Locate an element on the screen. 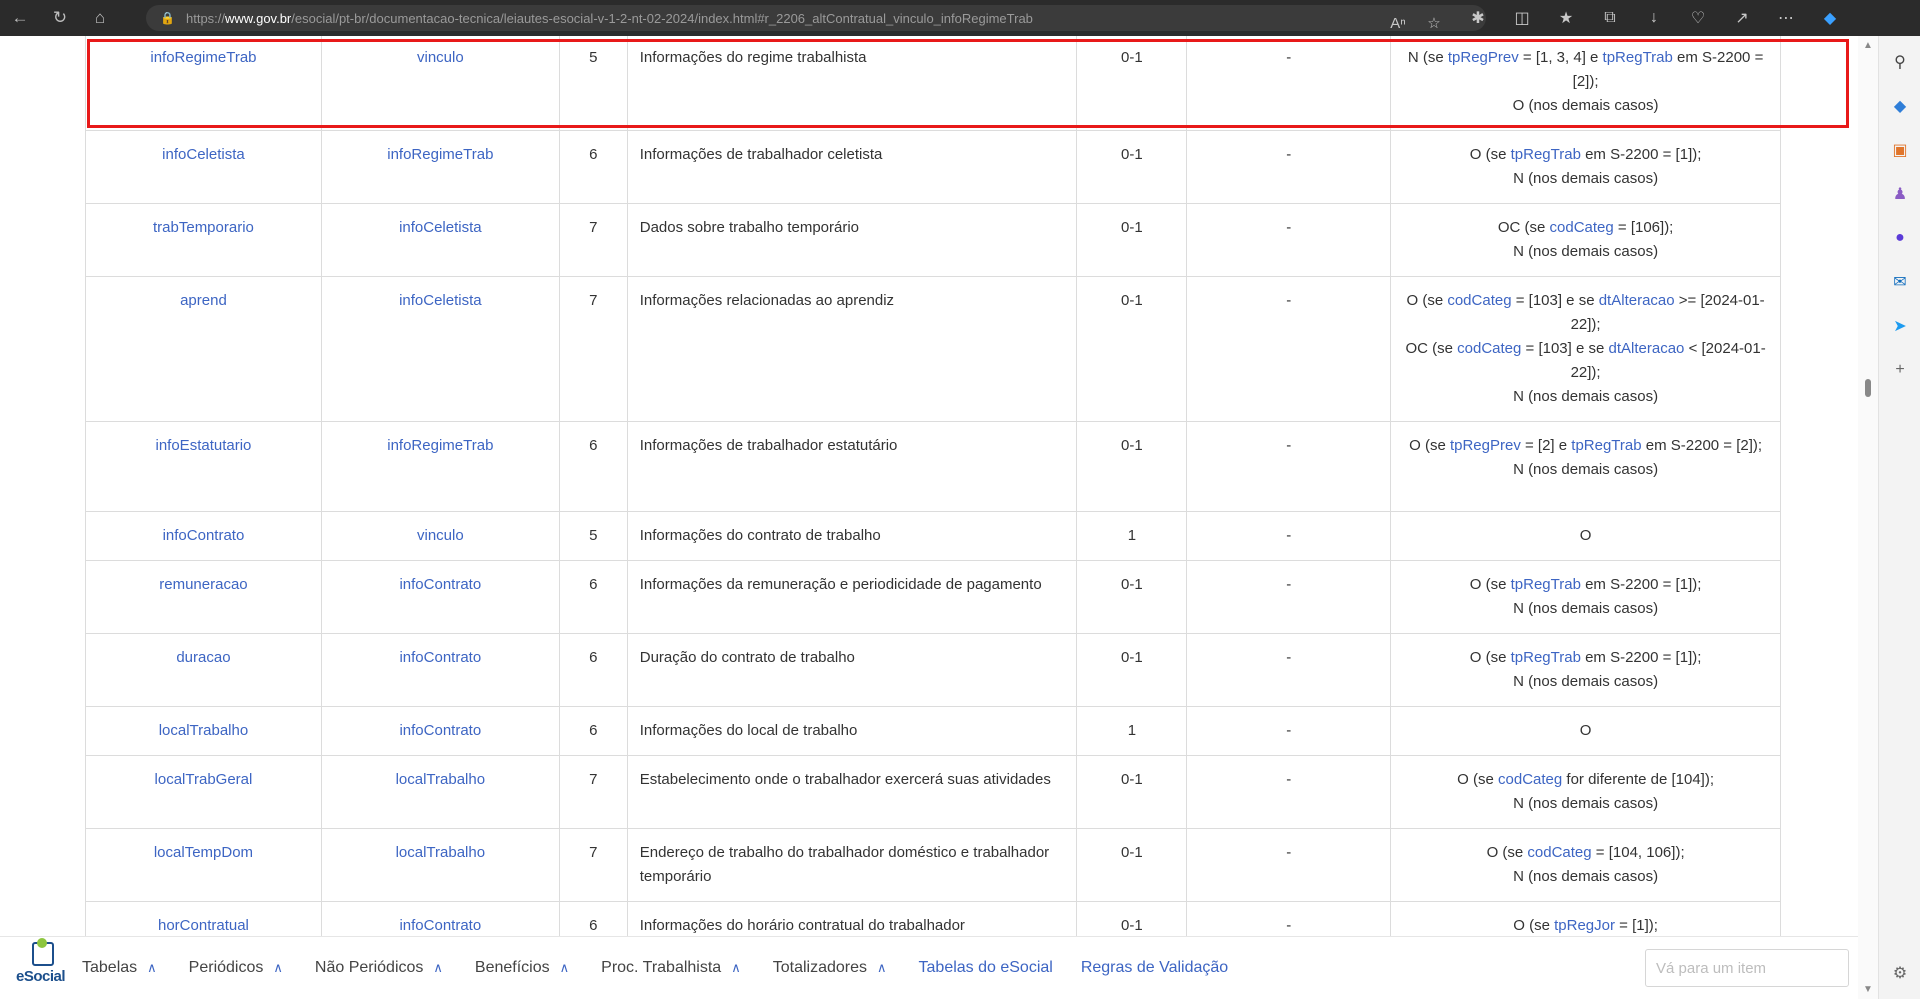 This screenshot has height=999, width=1920. favorites-icon: ★ is located at coordinates (1566, 18).